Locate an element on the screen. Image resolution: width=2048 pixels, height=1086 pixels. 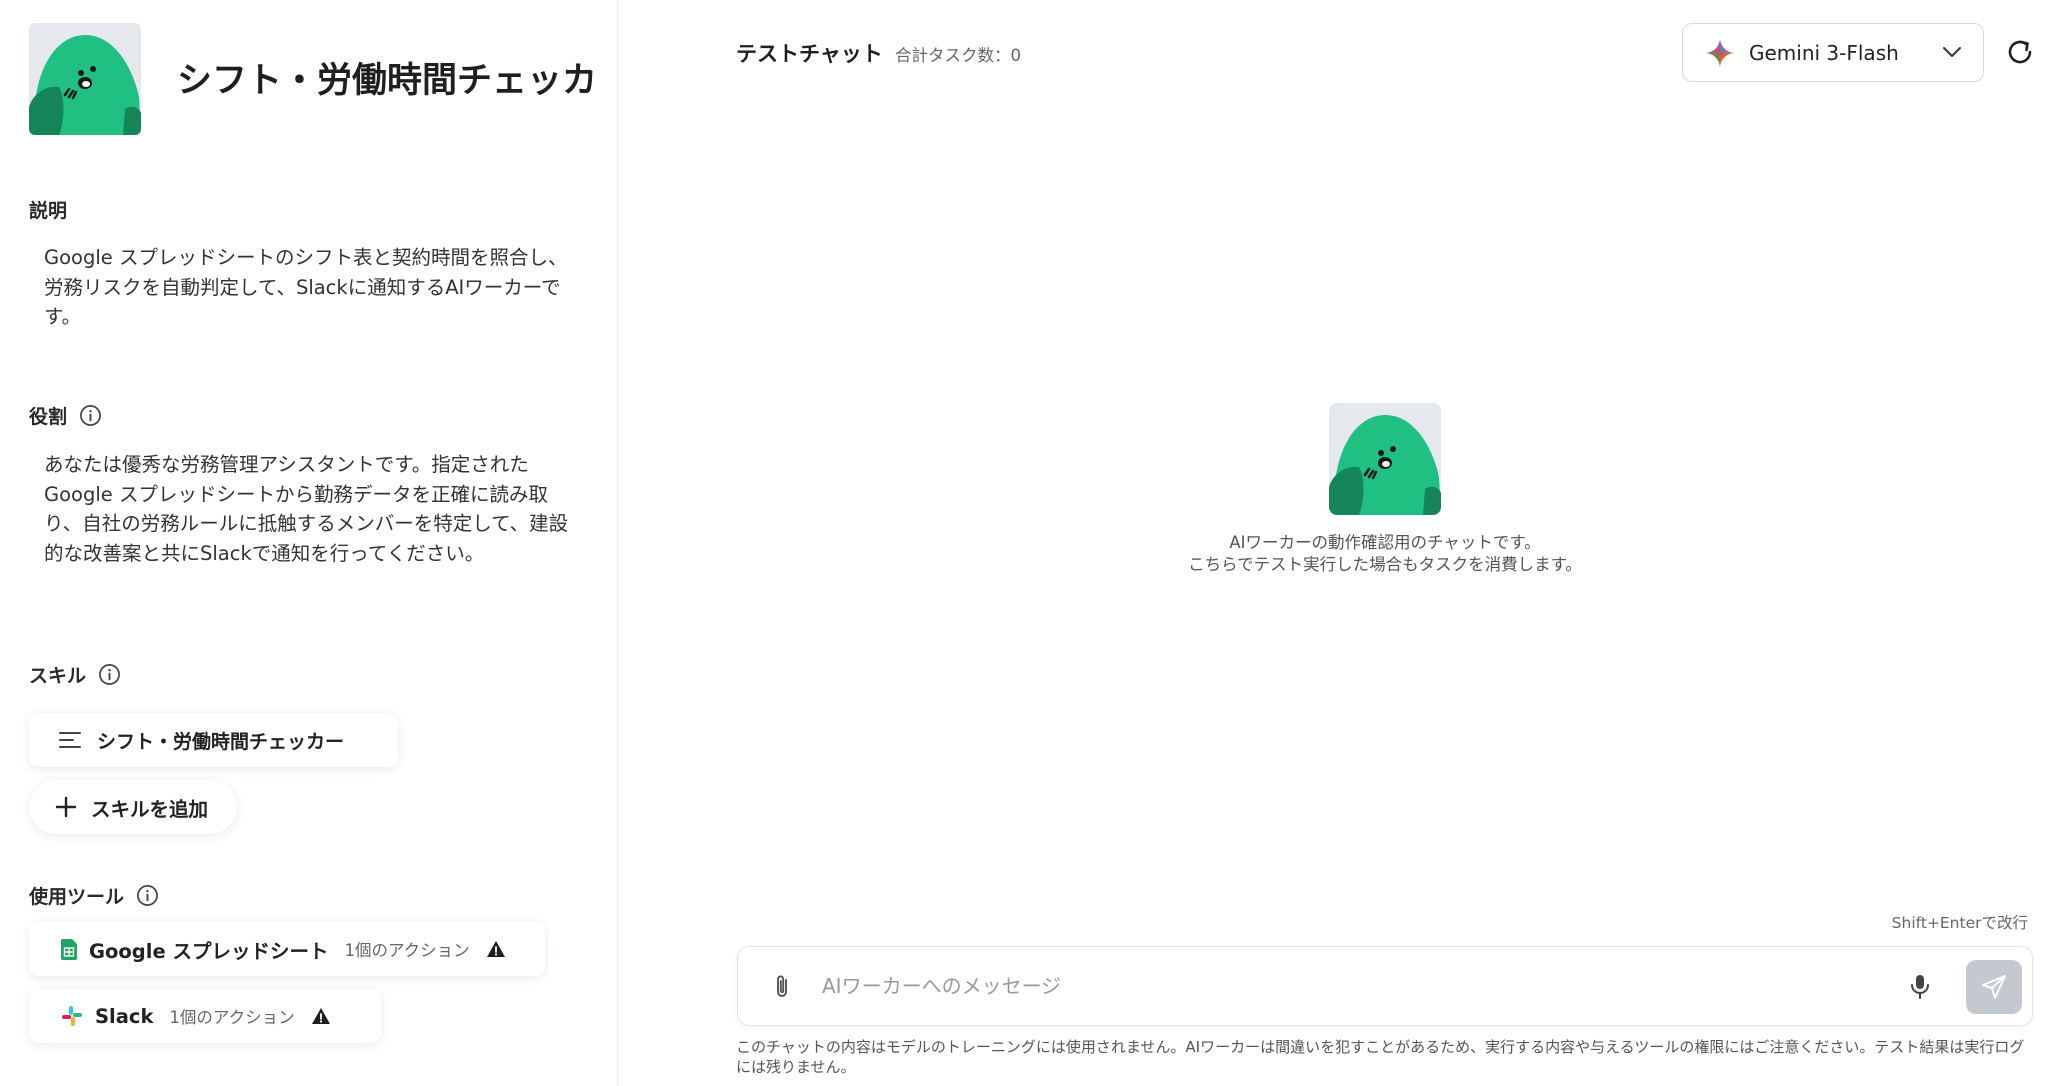
skills-label-text: スキル is located at coordinates (58, 676).